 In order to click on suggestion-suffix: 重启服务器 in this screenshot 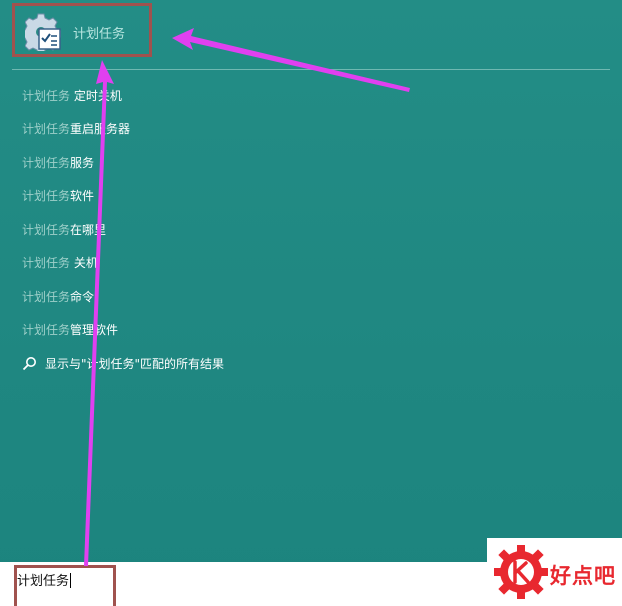, I will do `click(100, 129)`.